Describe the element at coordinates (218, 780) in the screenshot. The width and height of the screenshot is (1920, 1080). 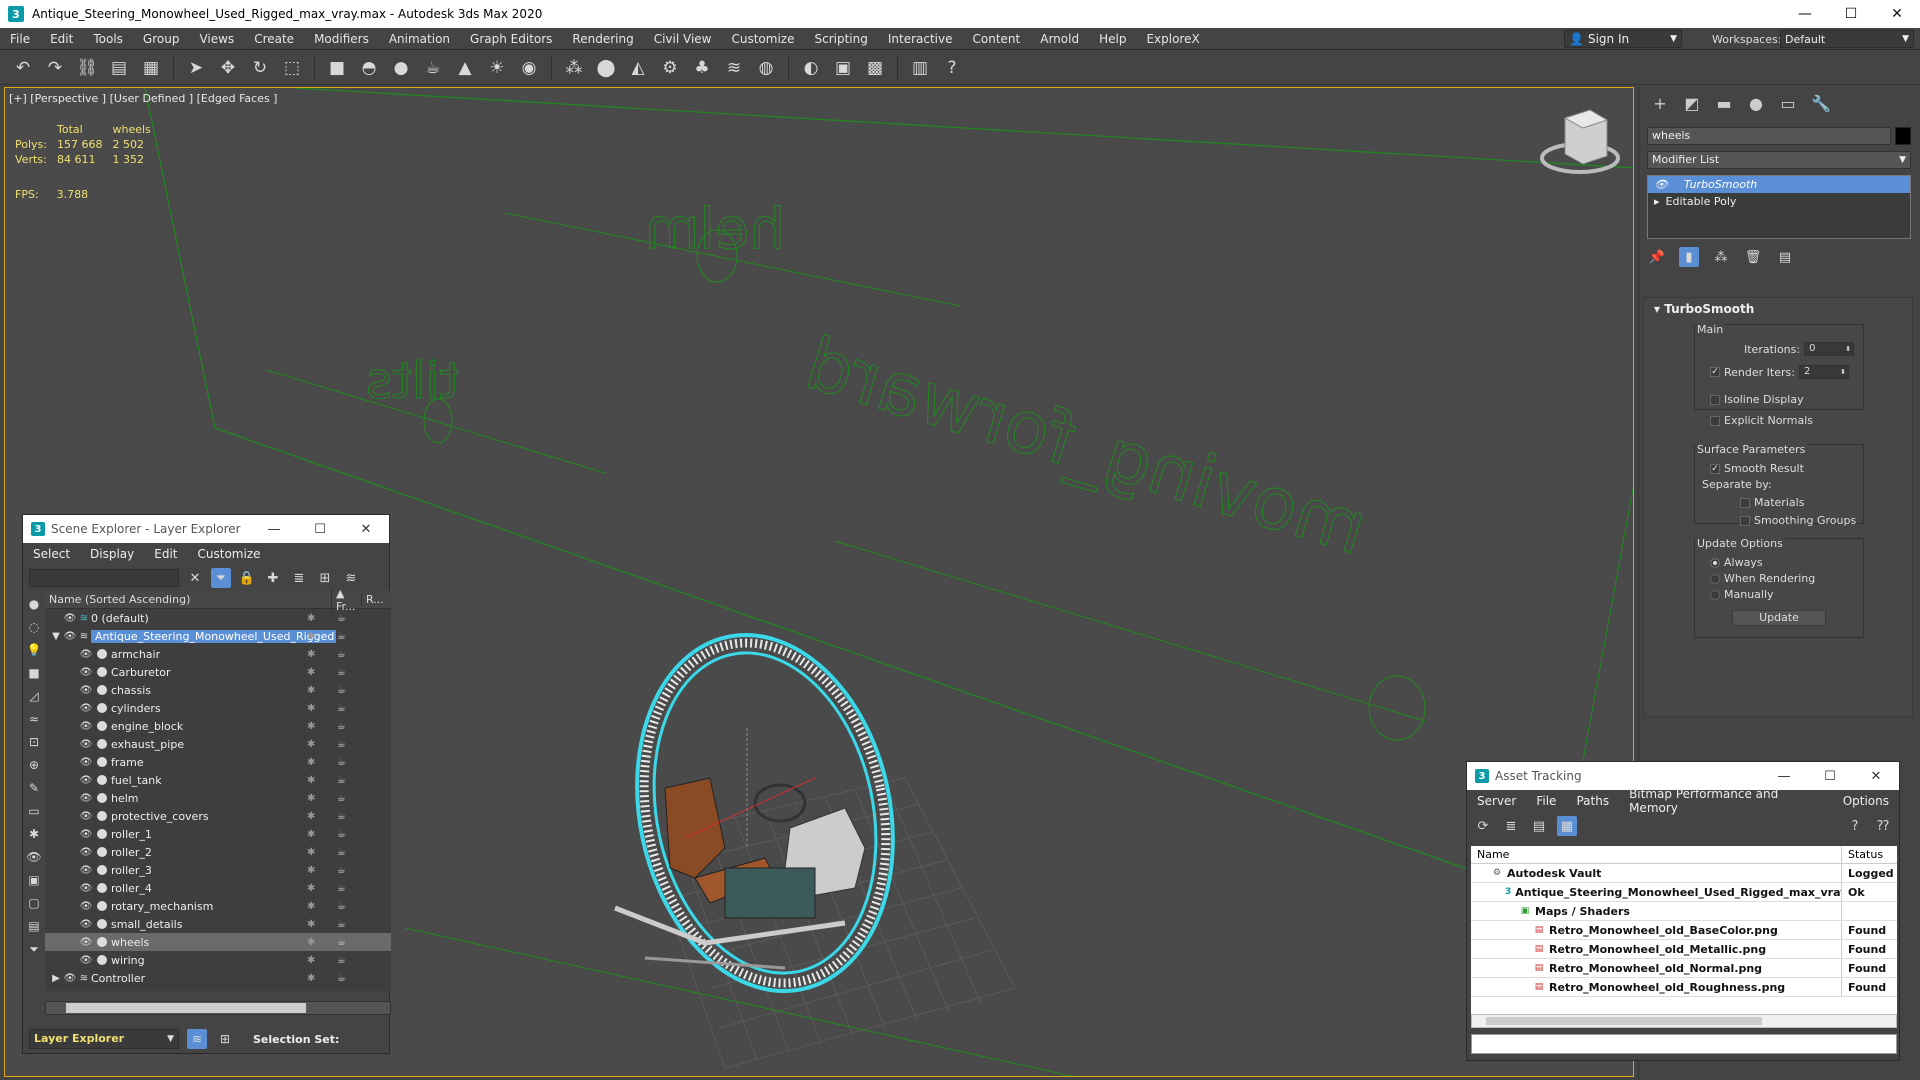
I see `layer-row: 👁 fuel_tank ✱ ☕` at that location.